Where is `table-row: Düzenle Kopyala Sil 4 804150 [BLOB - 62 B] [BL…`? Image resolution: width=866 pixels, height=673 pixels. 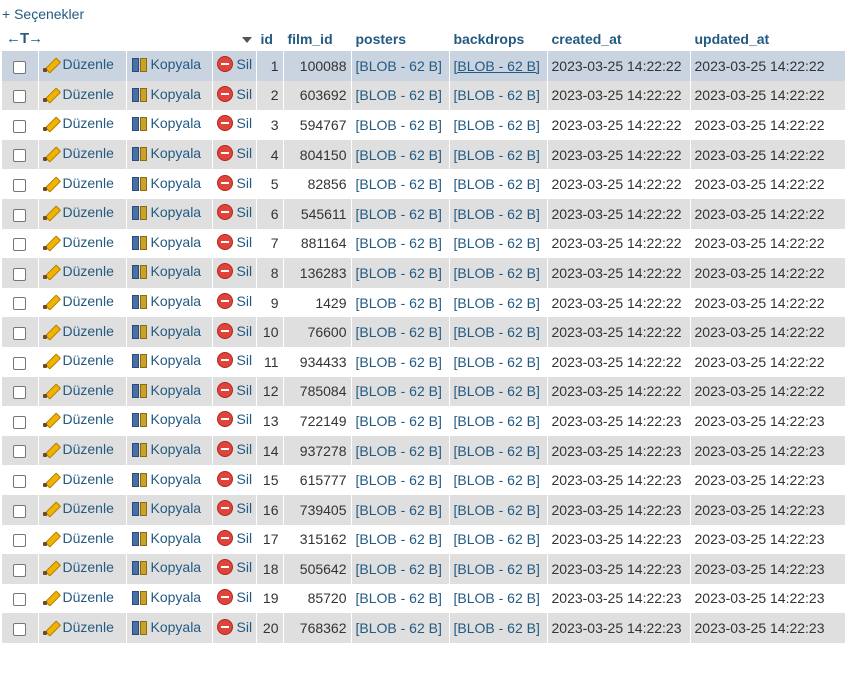 table-row: Düzenle Kopyala Sil 4 804150 [BLOB - 62 B] [BL… is located at coordinates (424, 154).